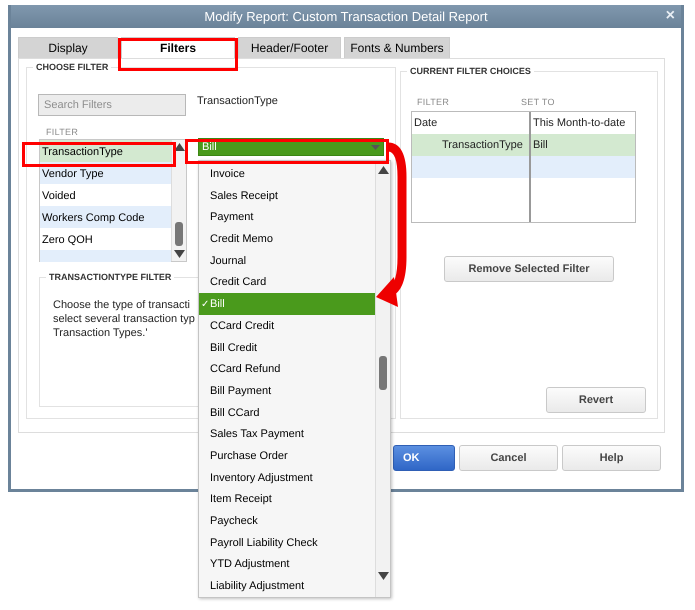 This screenshot has height=610, width=695. I want to click on dropdown-option: Purchase Order, so click(287, 455).